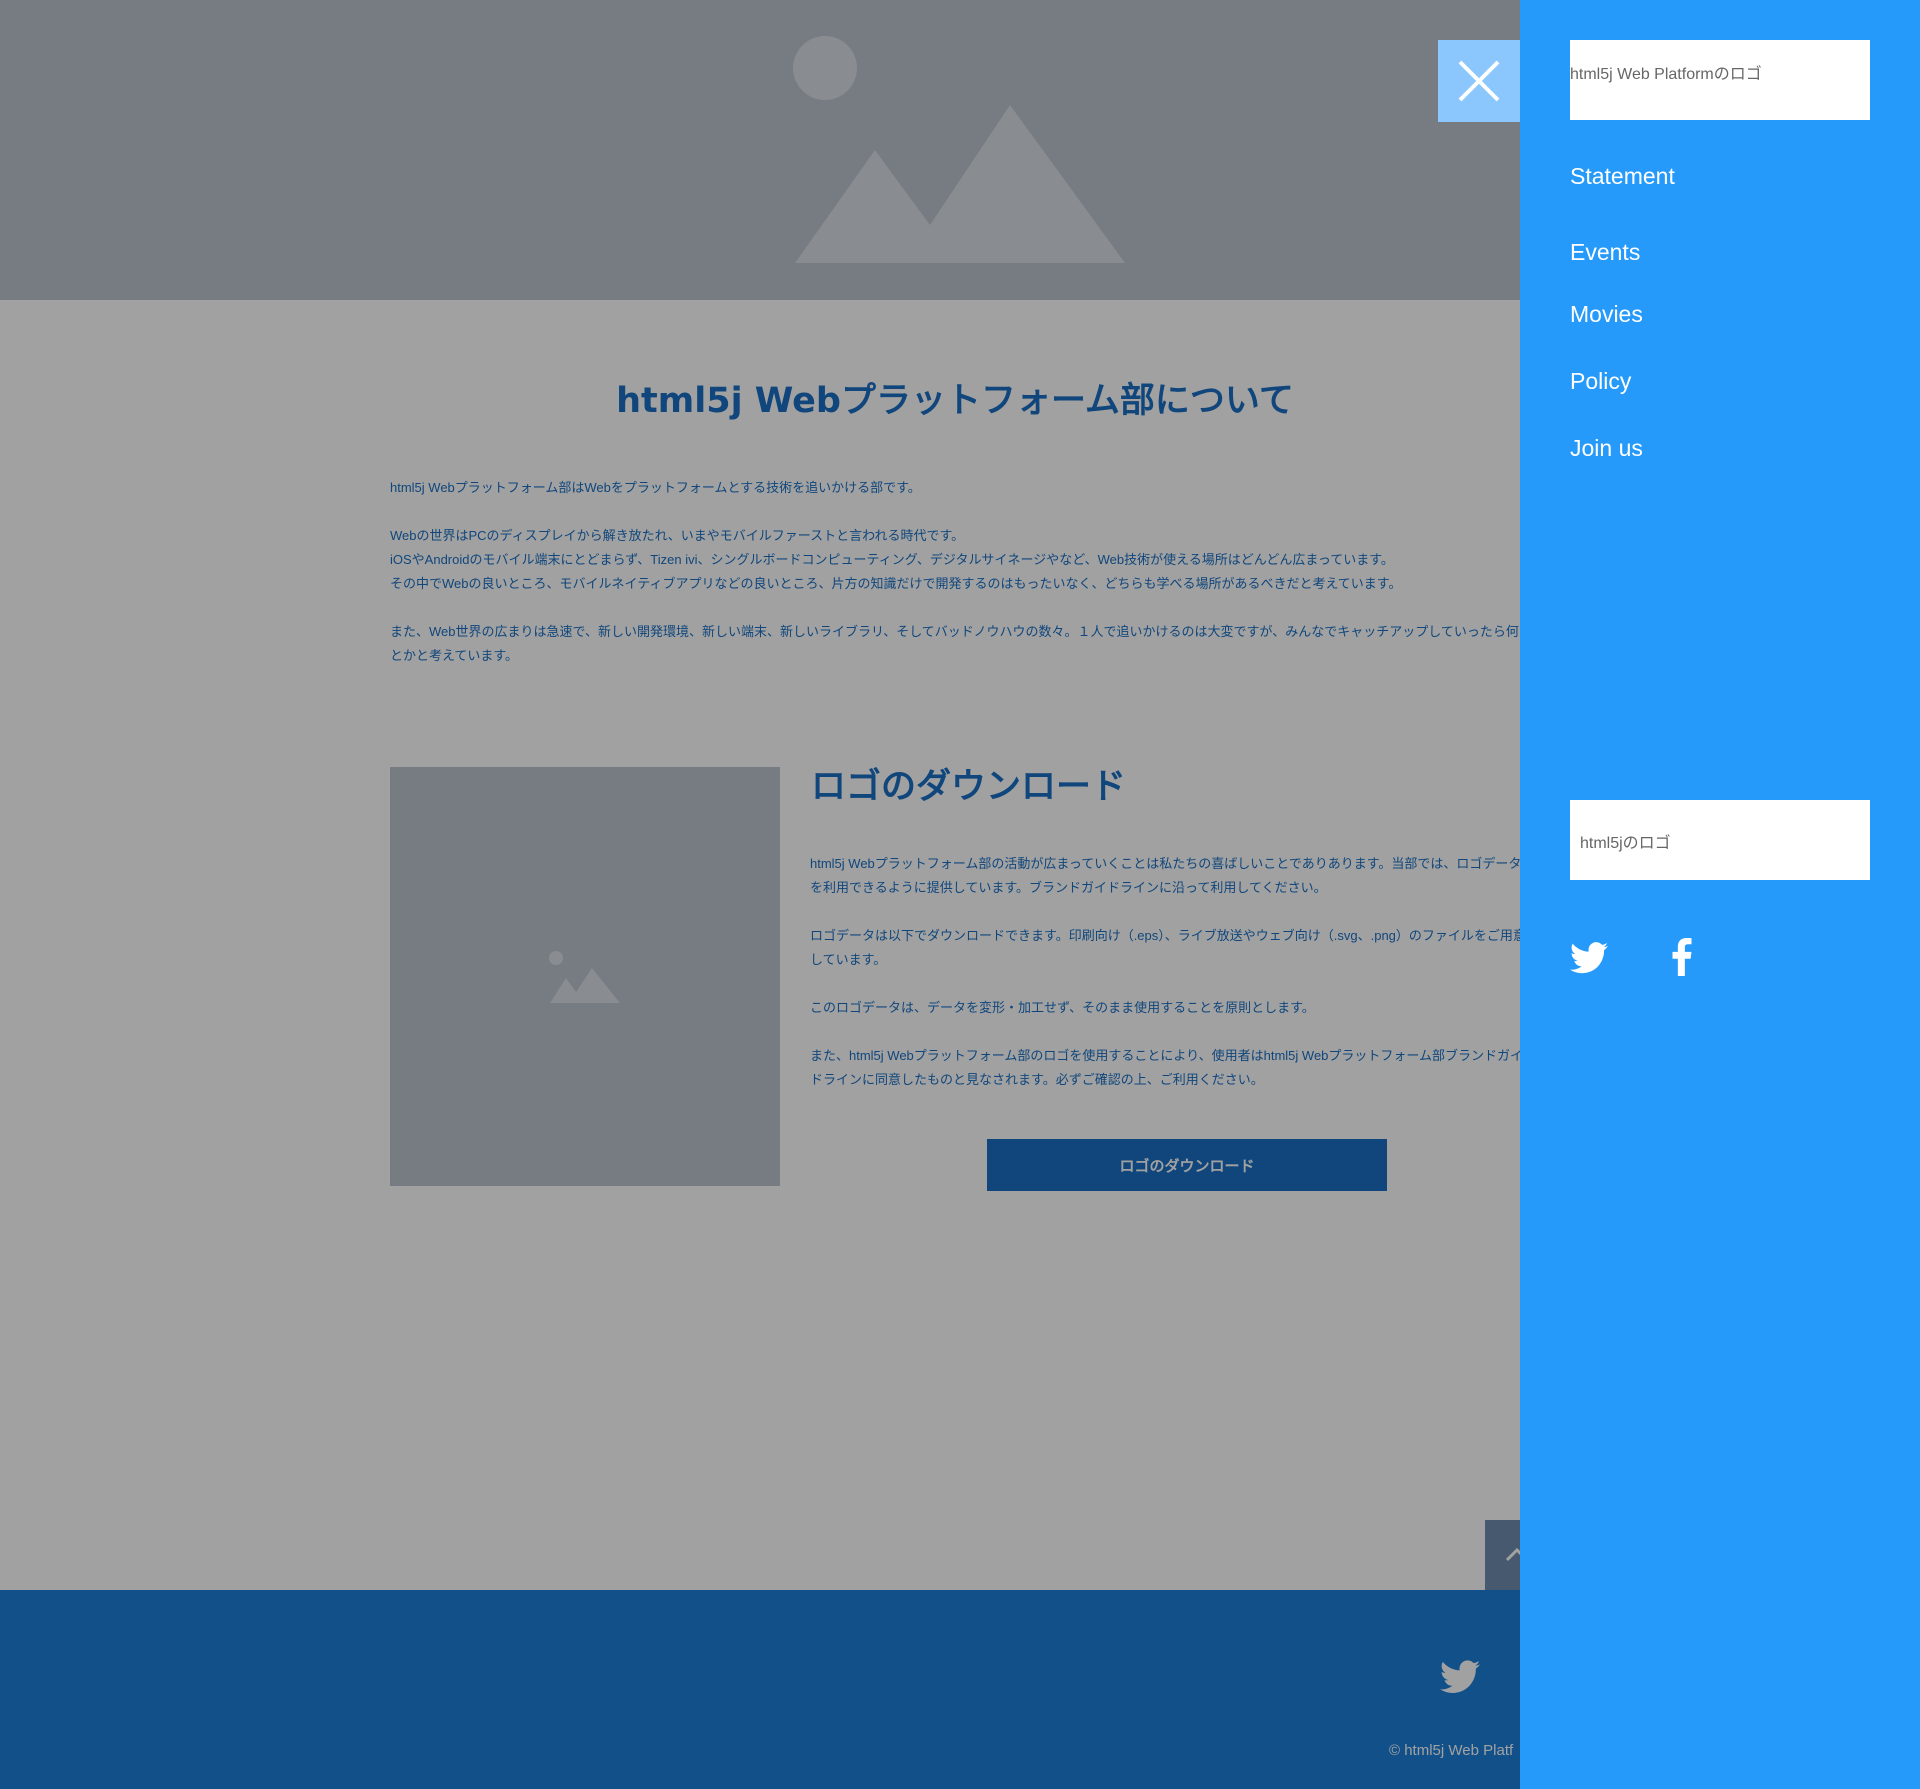 Image resolution: width=1920 pixels, height=1789 pixels. I want to click on nav-item-statement: Statement, so click(1622, 176).